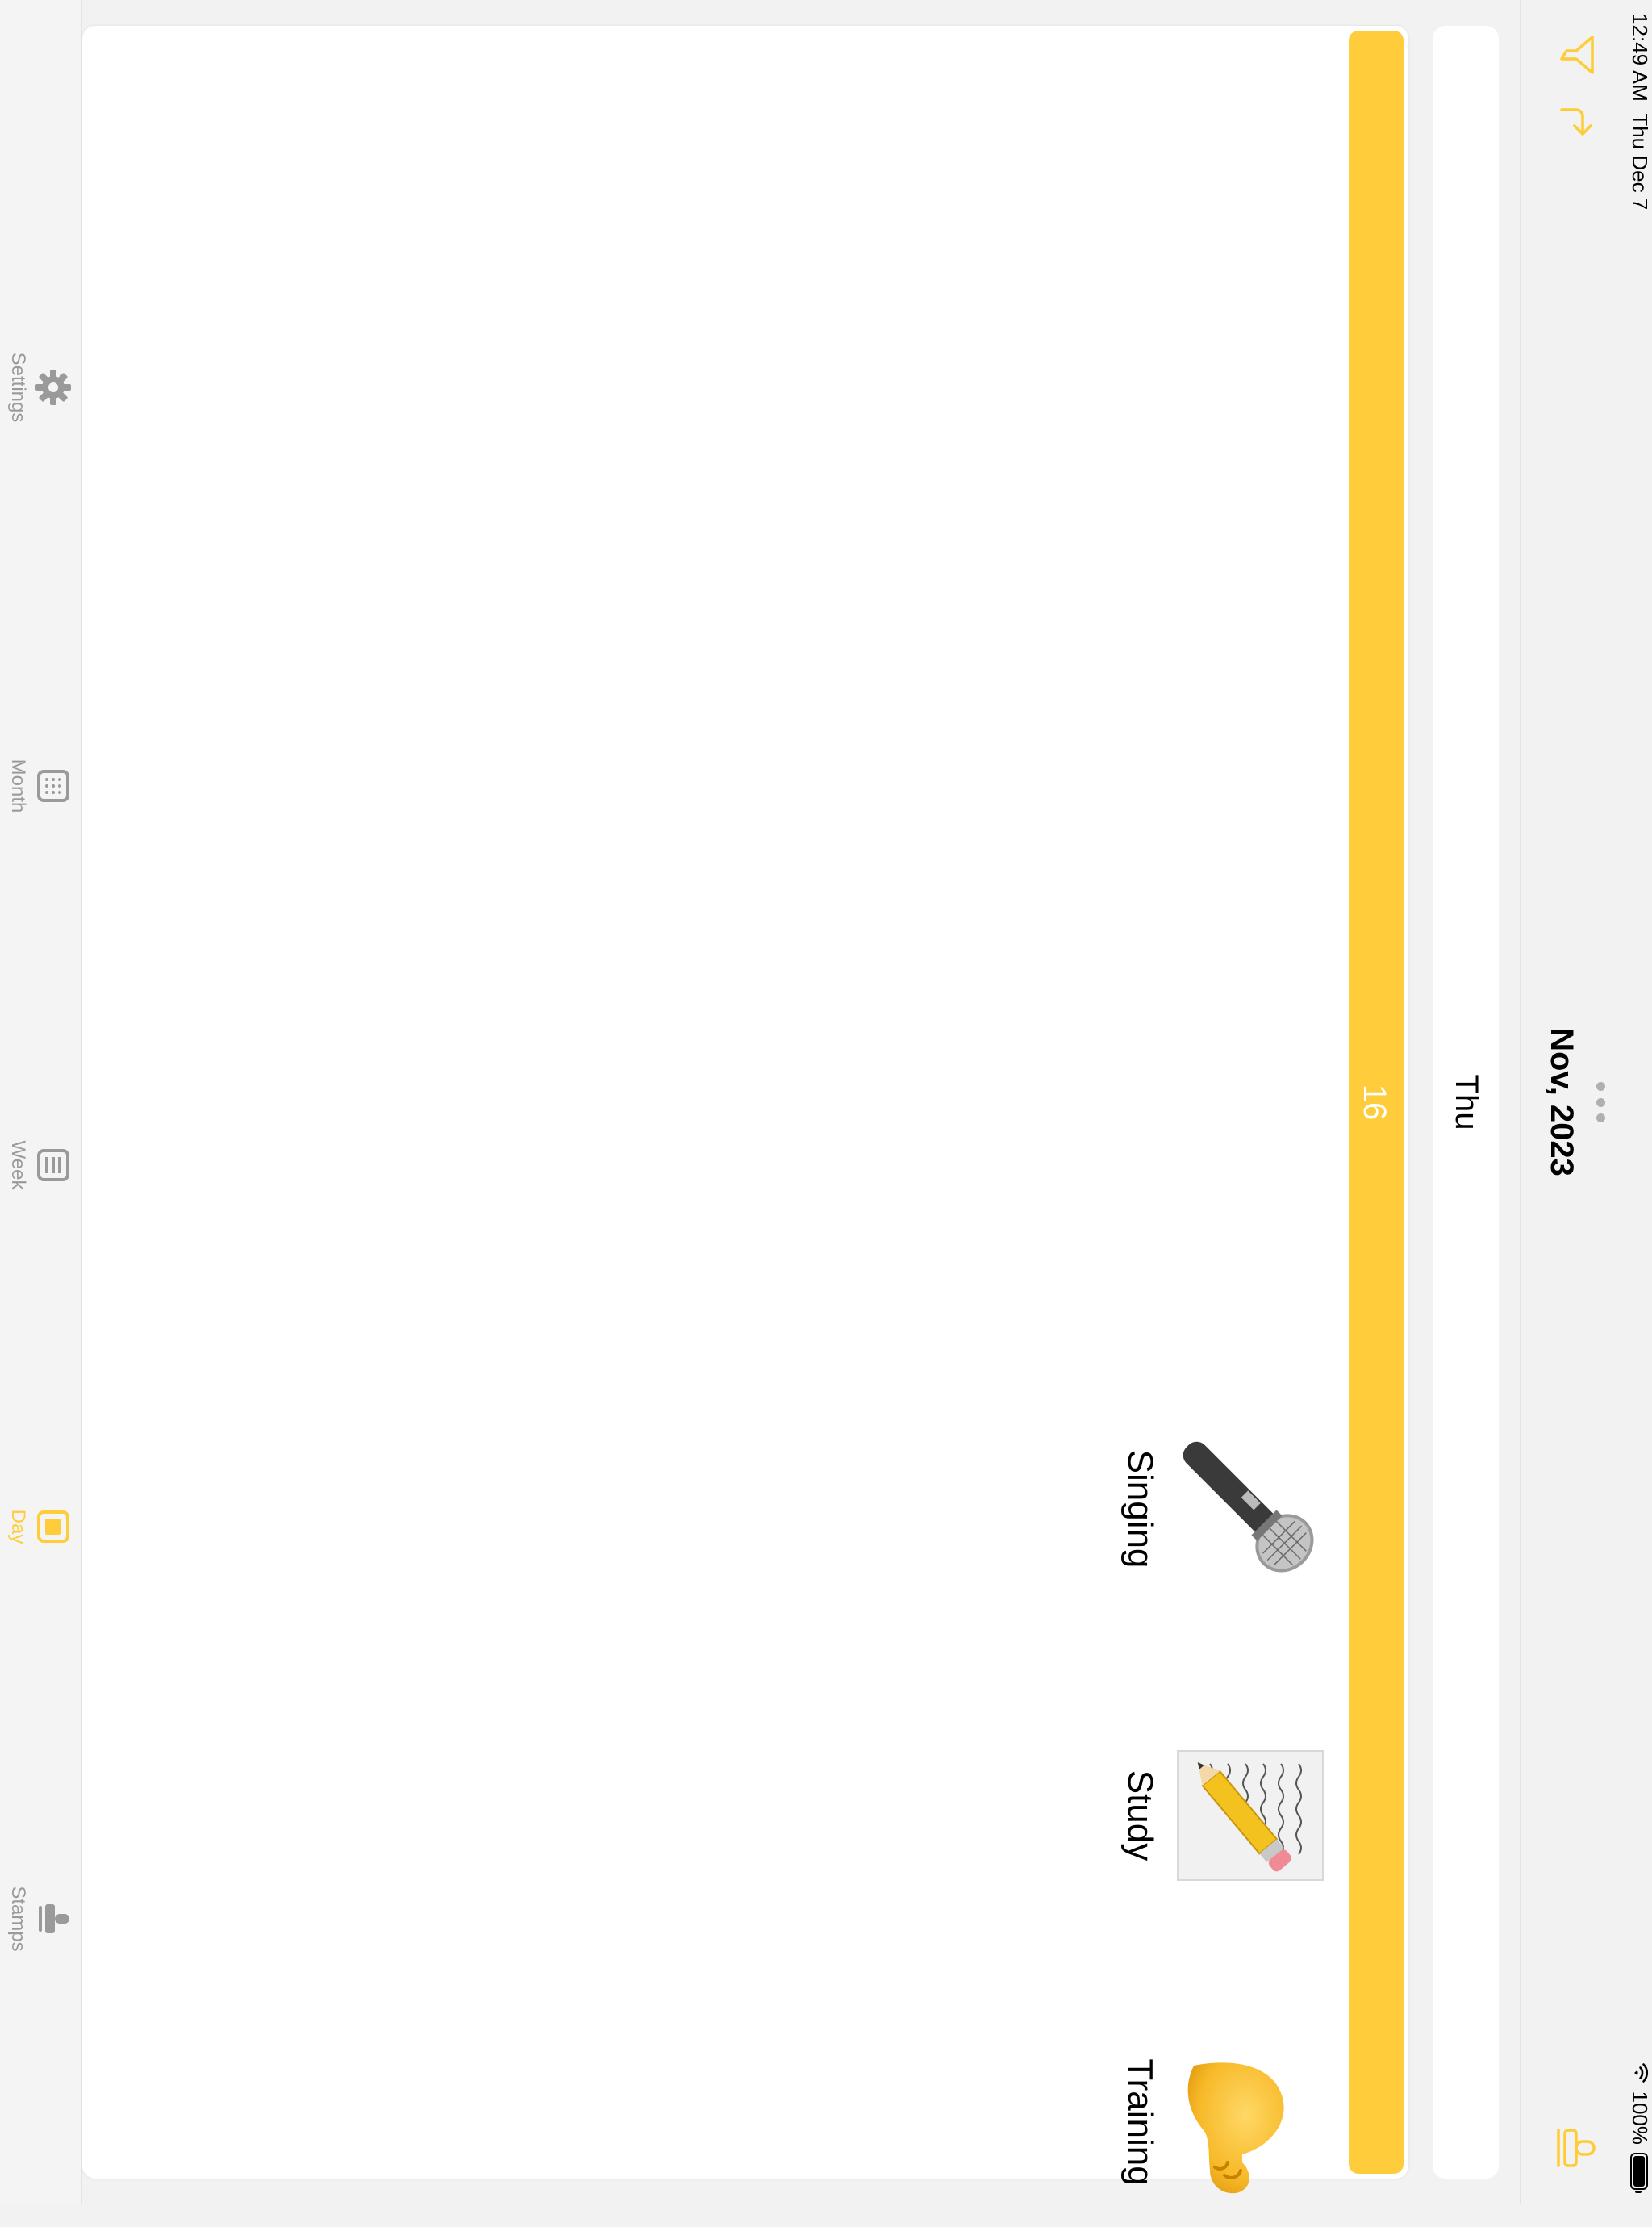 This screenshot has width=1652, height=2227. I want to click on stamp-label: Singing, so click(1140, 1509).